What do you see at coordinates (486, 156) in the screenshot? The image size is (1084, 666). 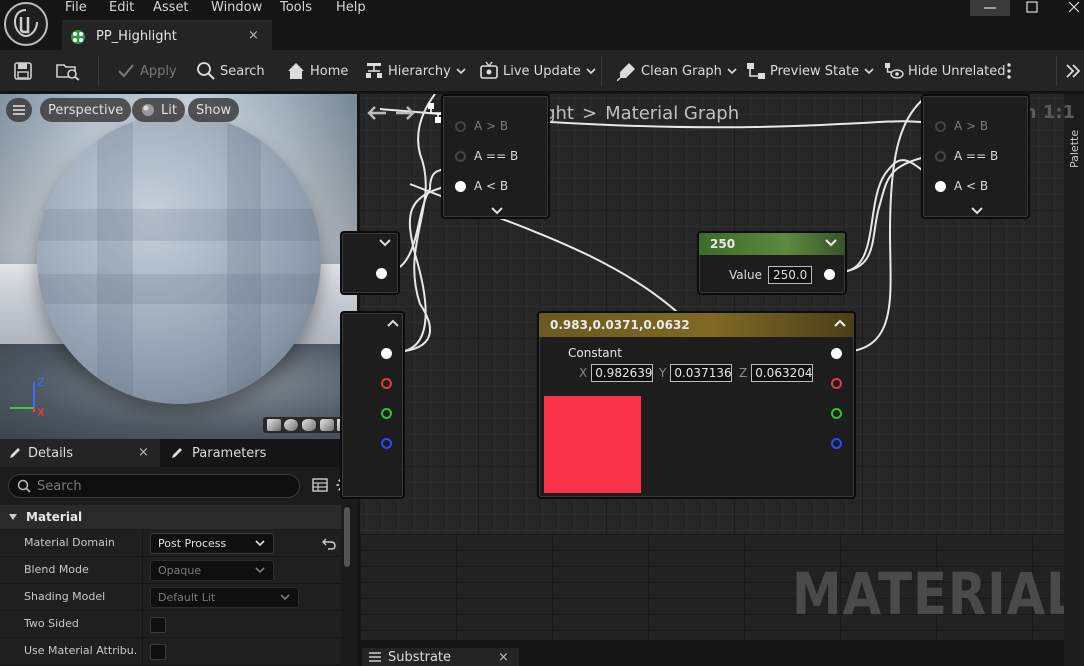 I see `if-left-pin-eq: A == B` at bounding box center [486, 156].